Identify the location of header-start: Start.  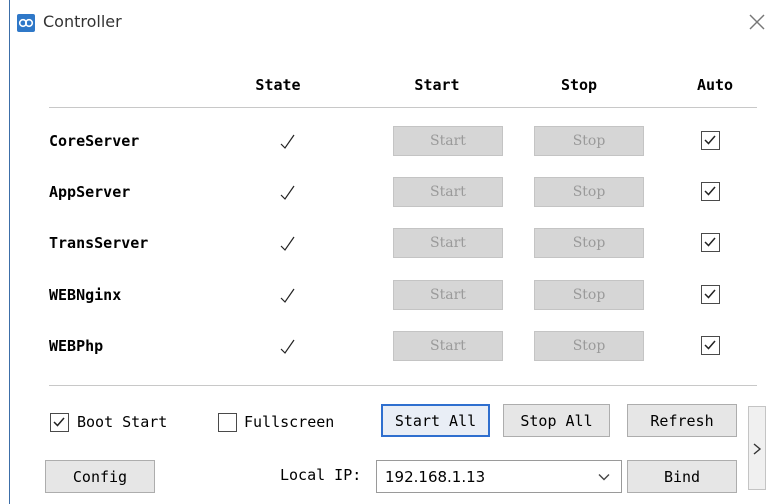
(437, 85).